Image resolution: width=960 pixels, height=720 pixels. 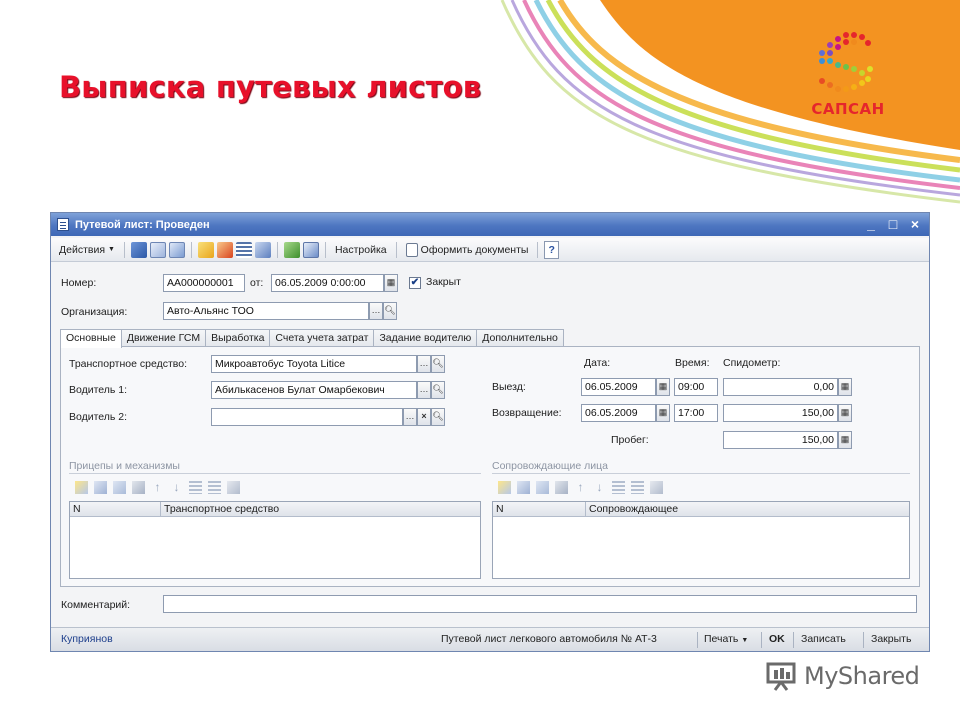 What do you see at coordinates (438, 417) in the screenshot?
I see `driver2-open-button: 🔍︎` at bounding box center [438, 417].